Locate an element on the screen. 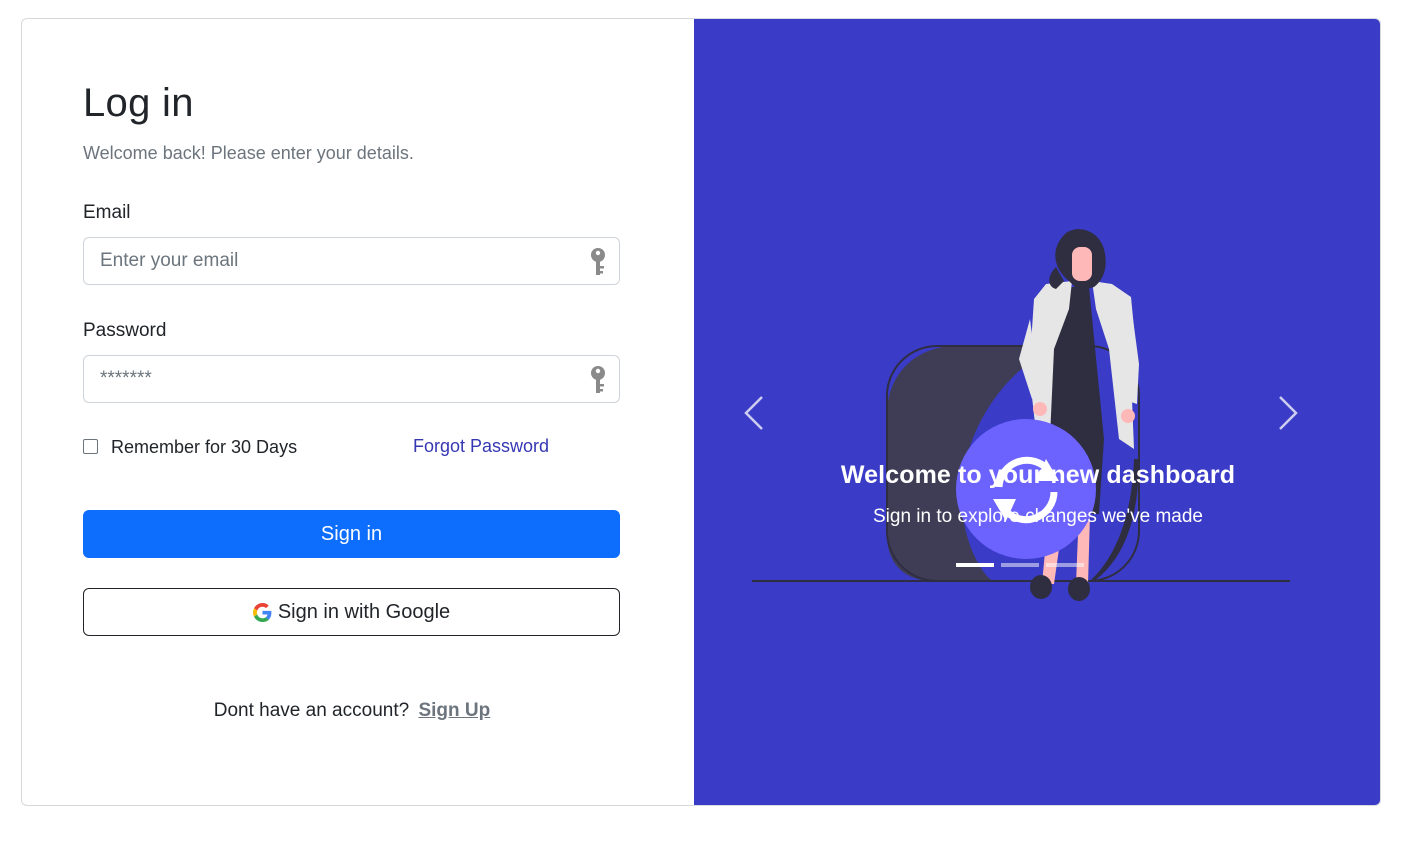  email-field-wrapper is located at coordinates (351, 261).